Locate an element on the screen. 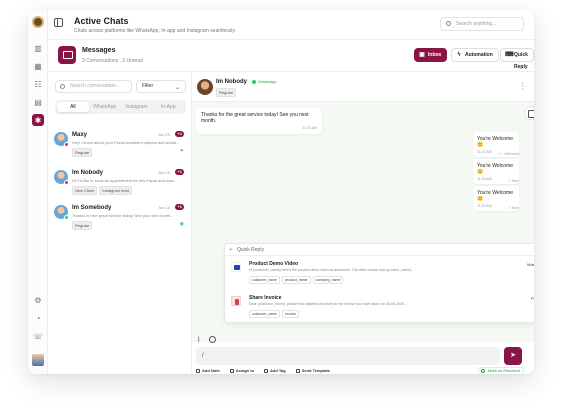 Image resolution: width=561 pixels, height=415 pixels. user-avatar is located at coordinates (38, 360).